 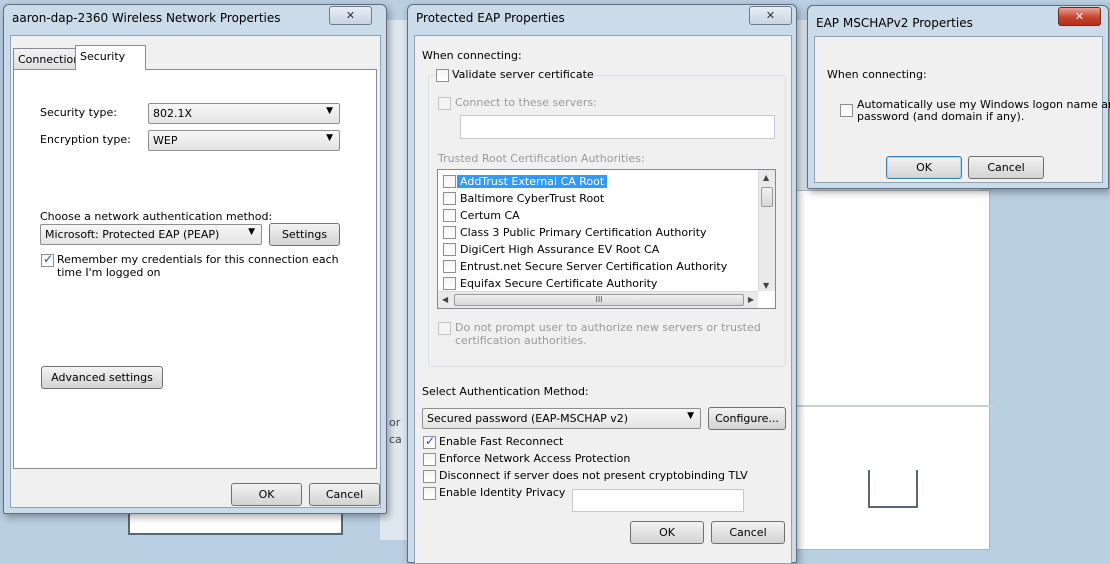 I want to click on background-text-or: or, so click(x=395, y=422).